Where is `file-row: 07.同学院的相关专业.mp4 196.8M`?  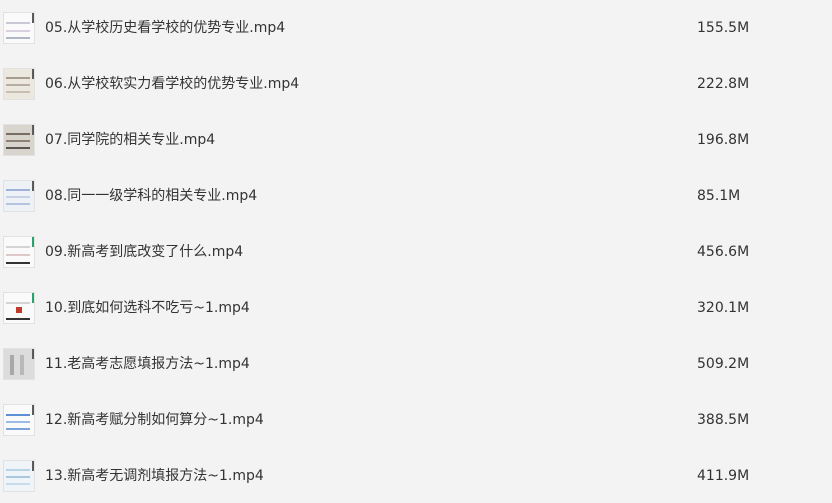 file-row: 07.同学院的相关专业.mp4 196.8M is located at coordinates (416, 140).